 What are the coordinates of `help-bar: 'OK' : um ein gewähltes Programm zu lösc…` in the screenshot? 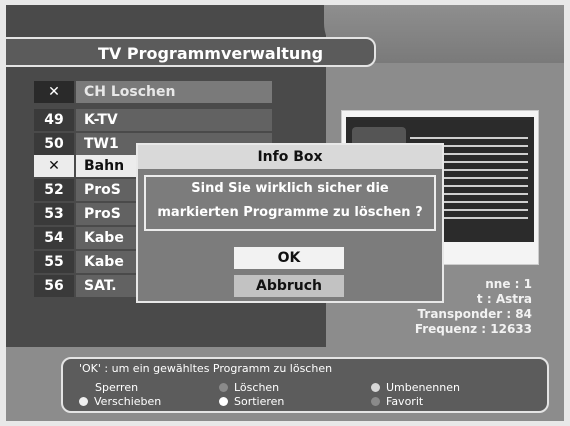 It's located at (305, 385).